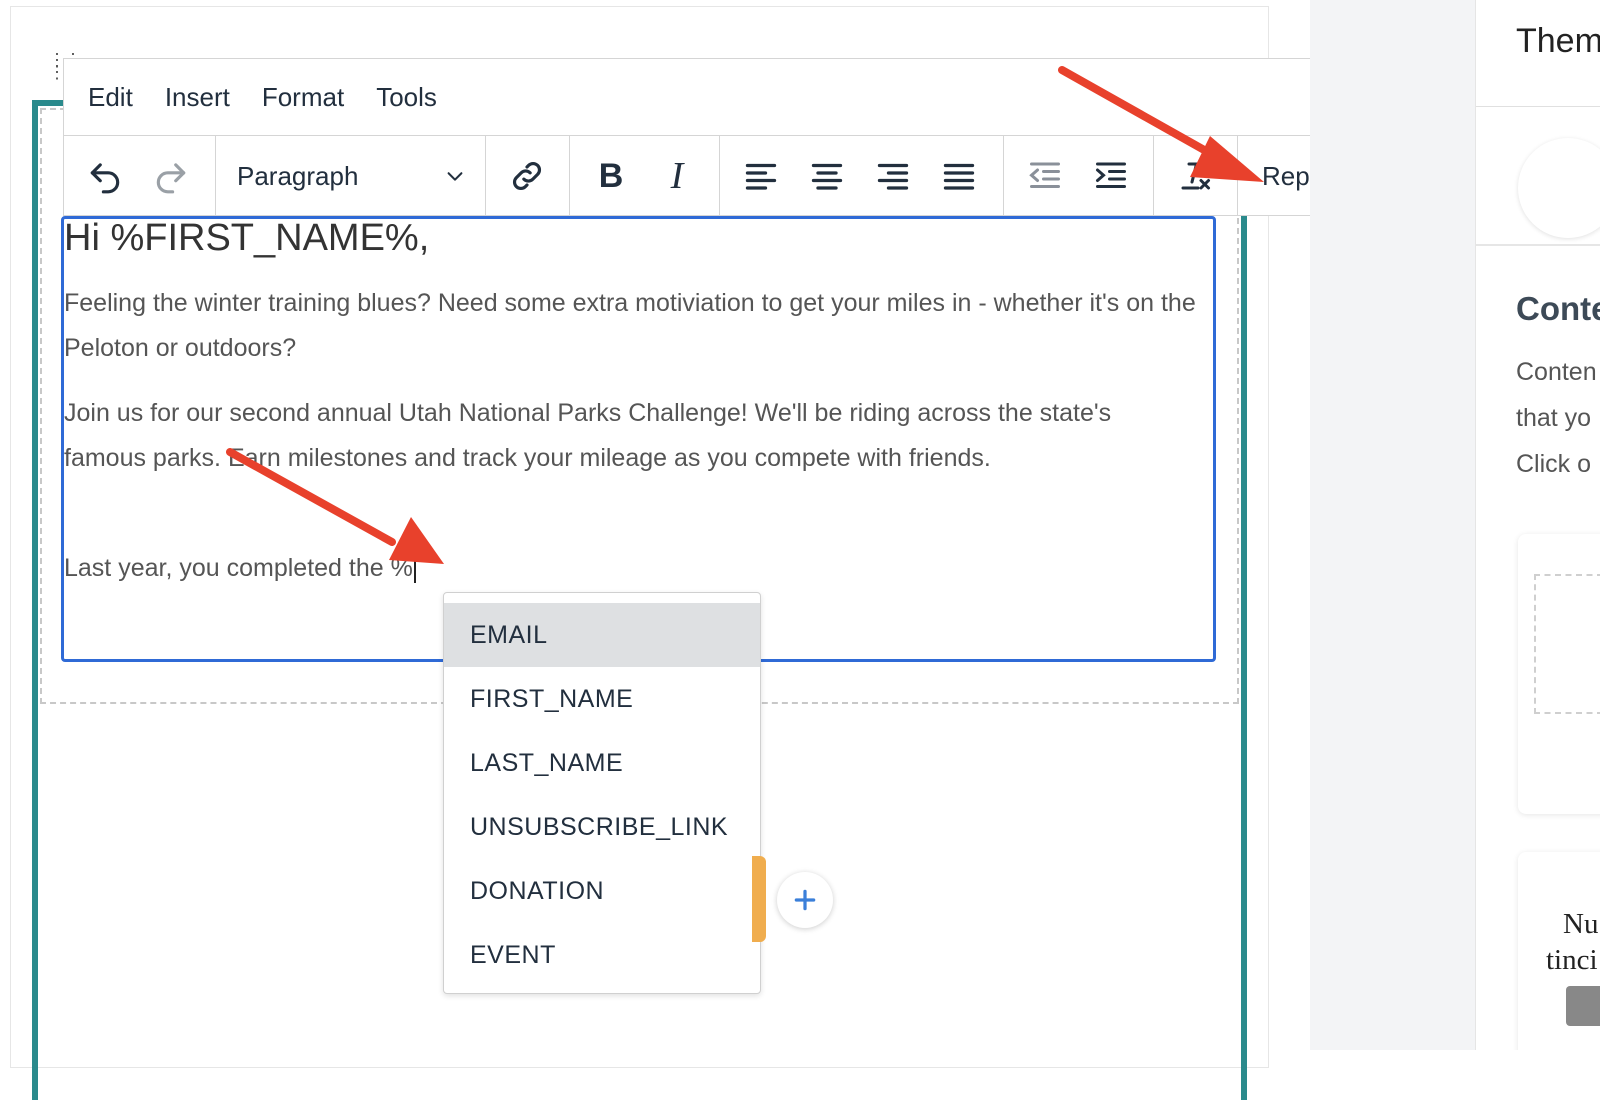 This screenshot has width=1600, height=1100. What do you see at coordinates (197, 97) in the screenshot?
I see `menu-insert: Insert` at bounding box center [197, 97].